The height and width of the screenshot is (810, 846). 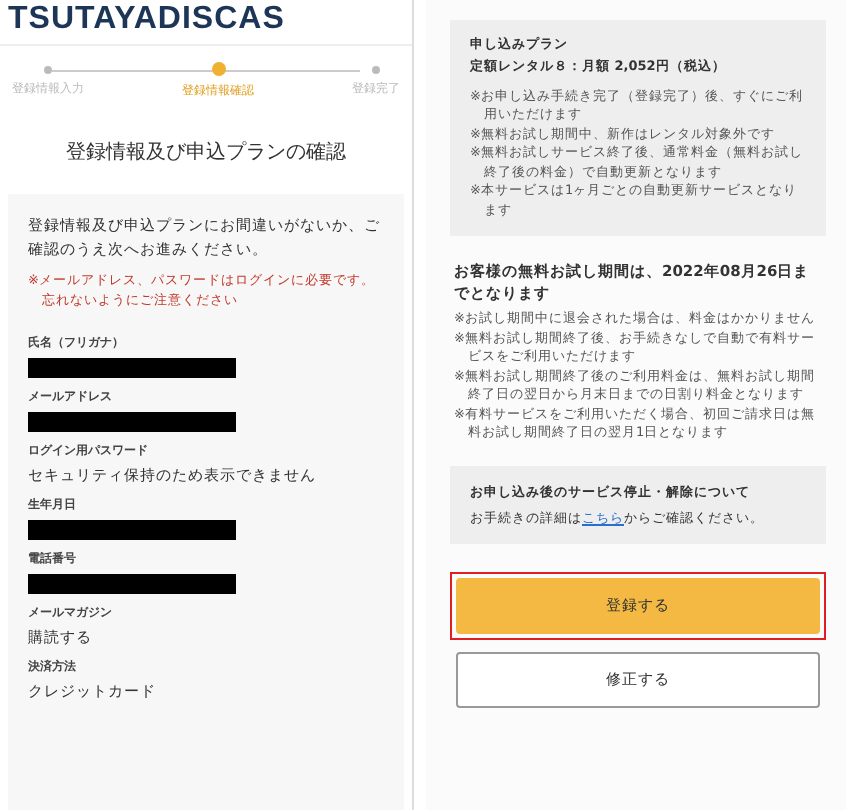 I want to click on logo: TSUTAYADISCAS, so click(x=206, y=23).